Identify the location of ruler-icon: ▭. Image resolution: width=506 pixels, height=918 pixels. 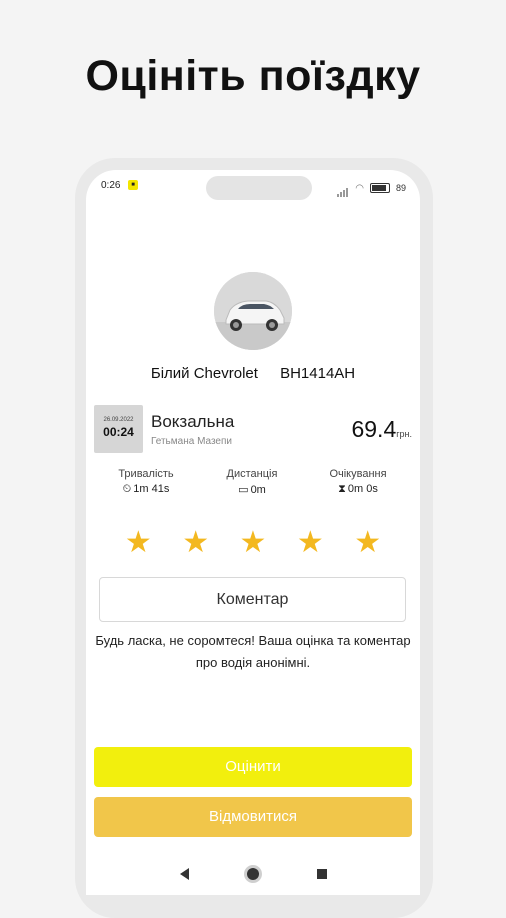
(243, 490).